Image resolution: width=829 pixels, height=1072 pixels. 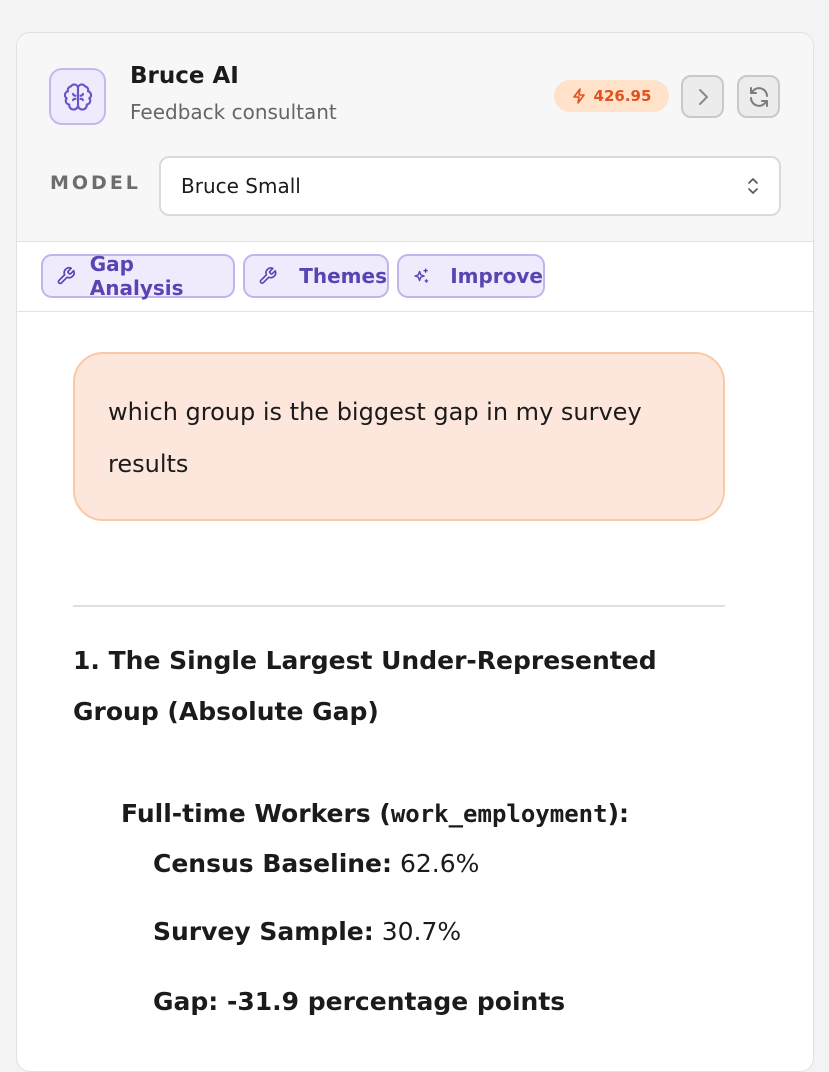 What do you see at coordinates (263, 931) in the screenshot?
I see `sample-label: Survey Sample:` at bounding box center [263, 931].